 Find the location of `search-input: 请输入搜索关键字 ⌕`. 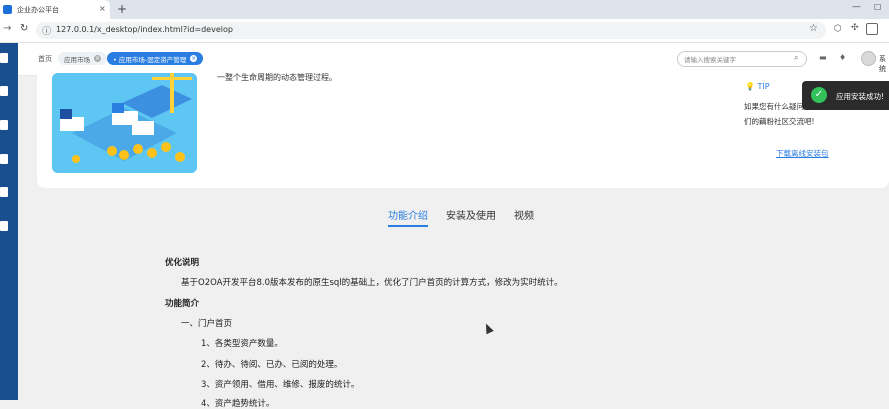

search-input: 请输入搜索关键字 ⌕ is located at coordinates (742, 59).